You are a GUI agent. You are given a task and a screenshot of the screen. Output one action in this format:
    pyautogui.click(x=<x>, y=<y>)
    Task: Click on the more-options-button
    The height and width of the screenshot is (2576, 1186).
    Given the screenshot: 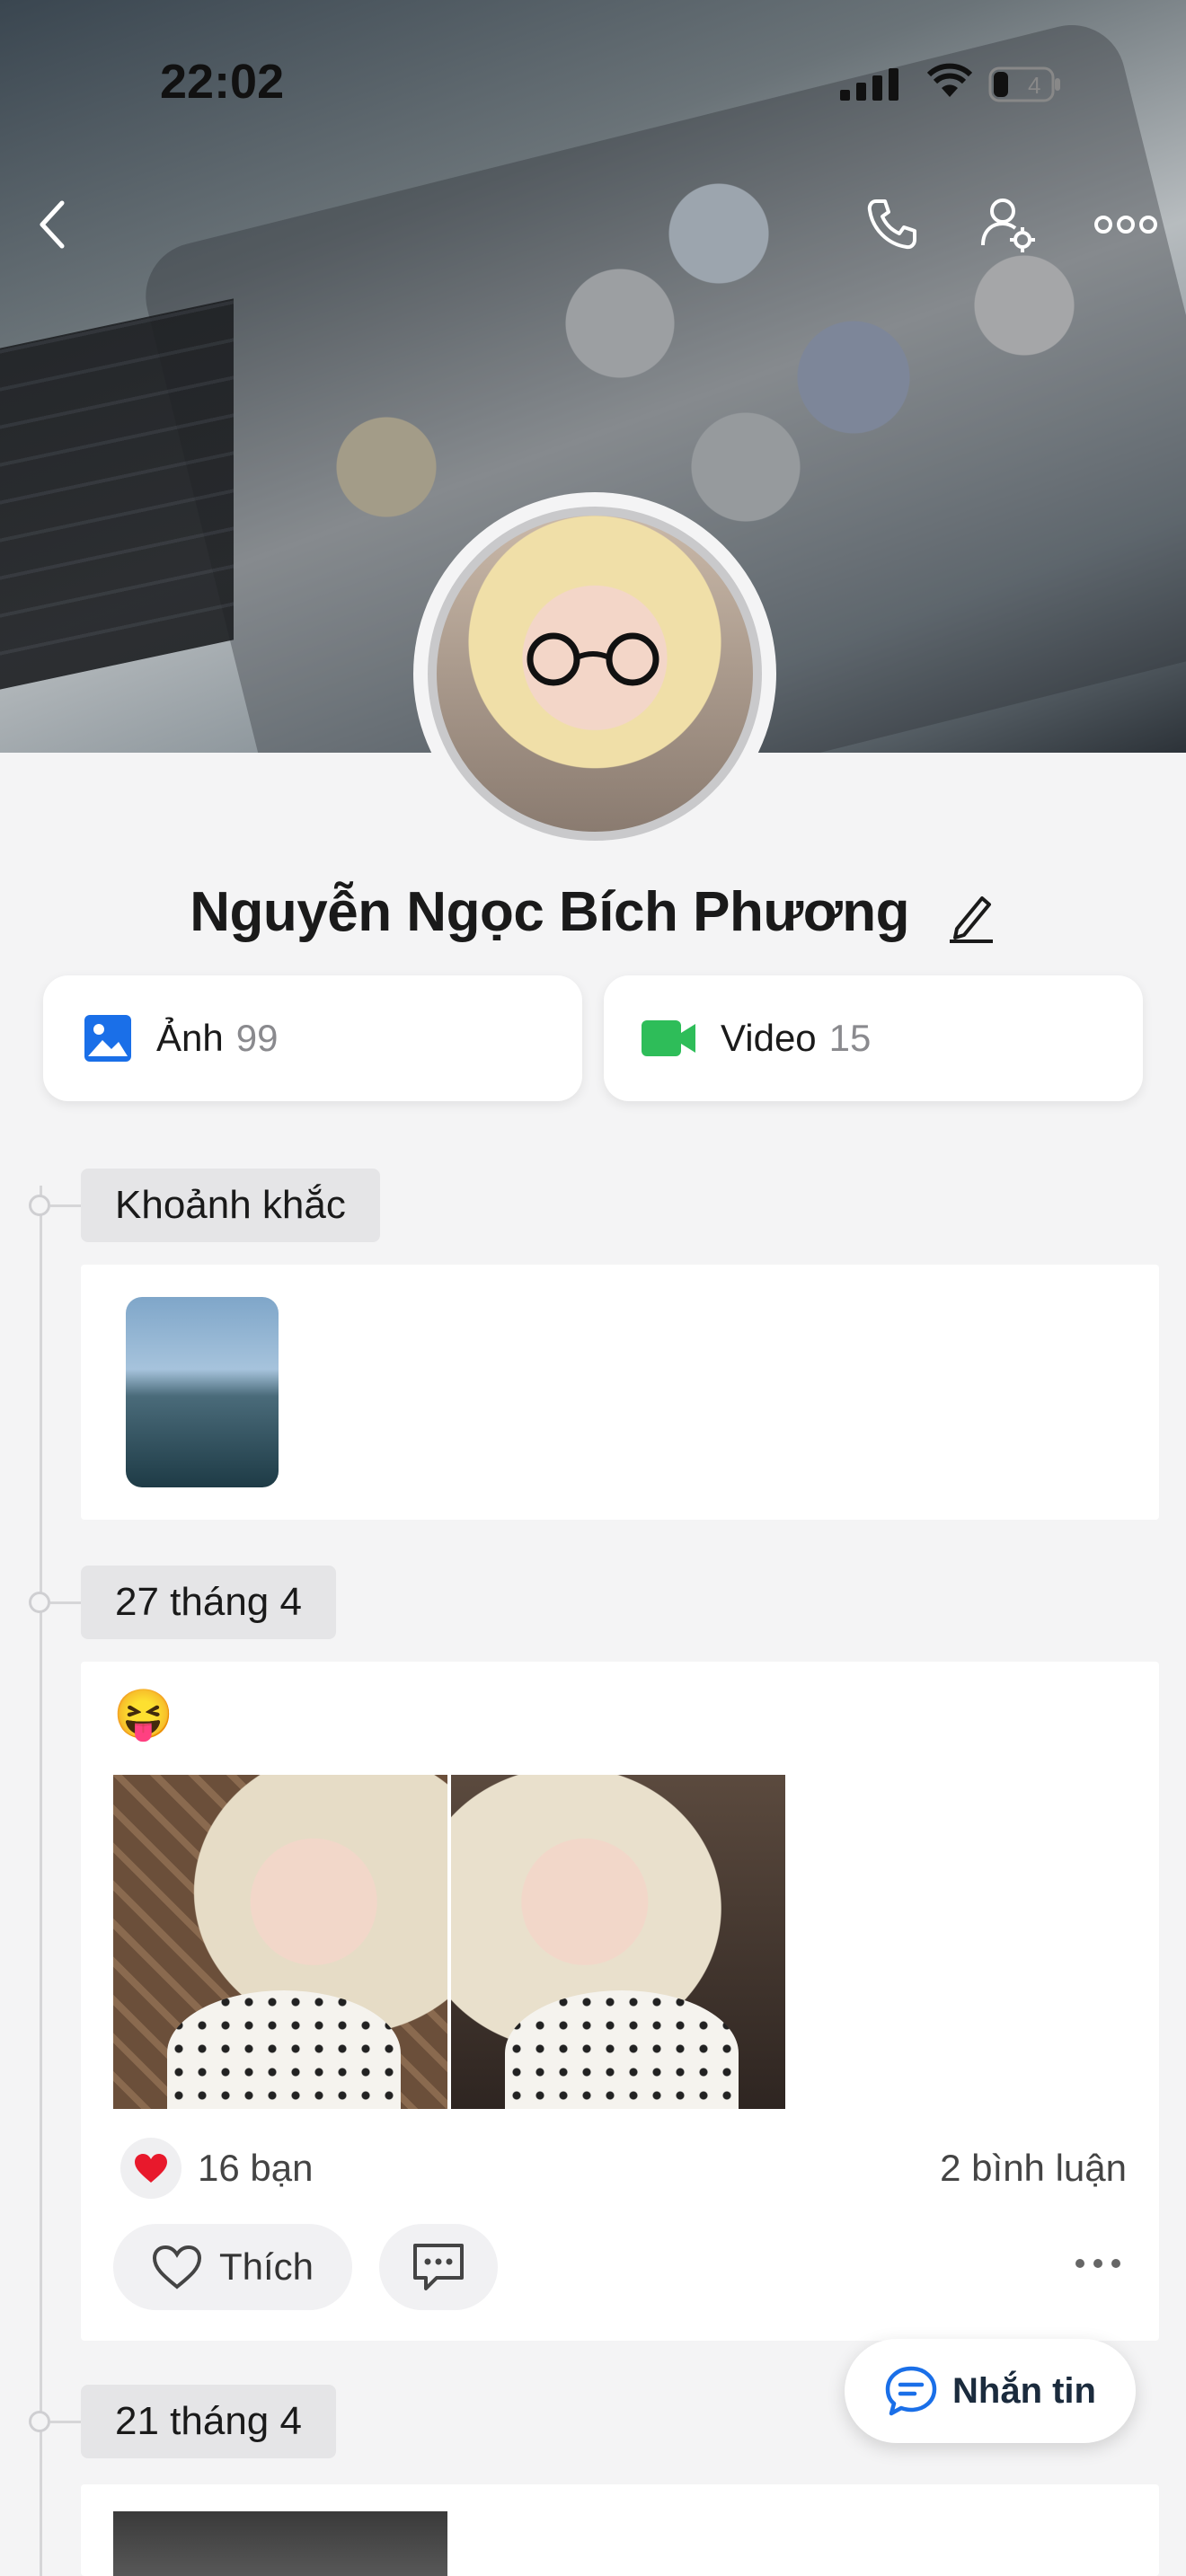 What is the action you would take?
    pyautogui.click(x=1125, y=224)
    